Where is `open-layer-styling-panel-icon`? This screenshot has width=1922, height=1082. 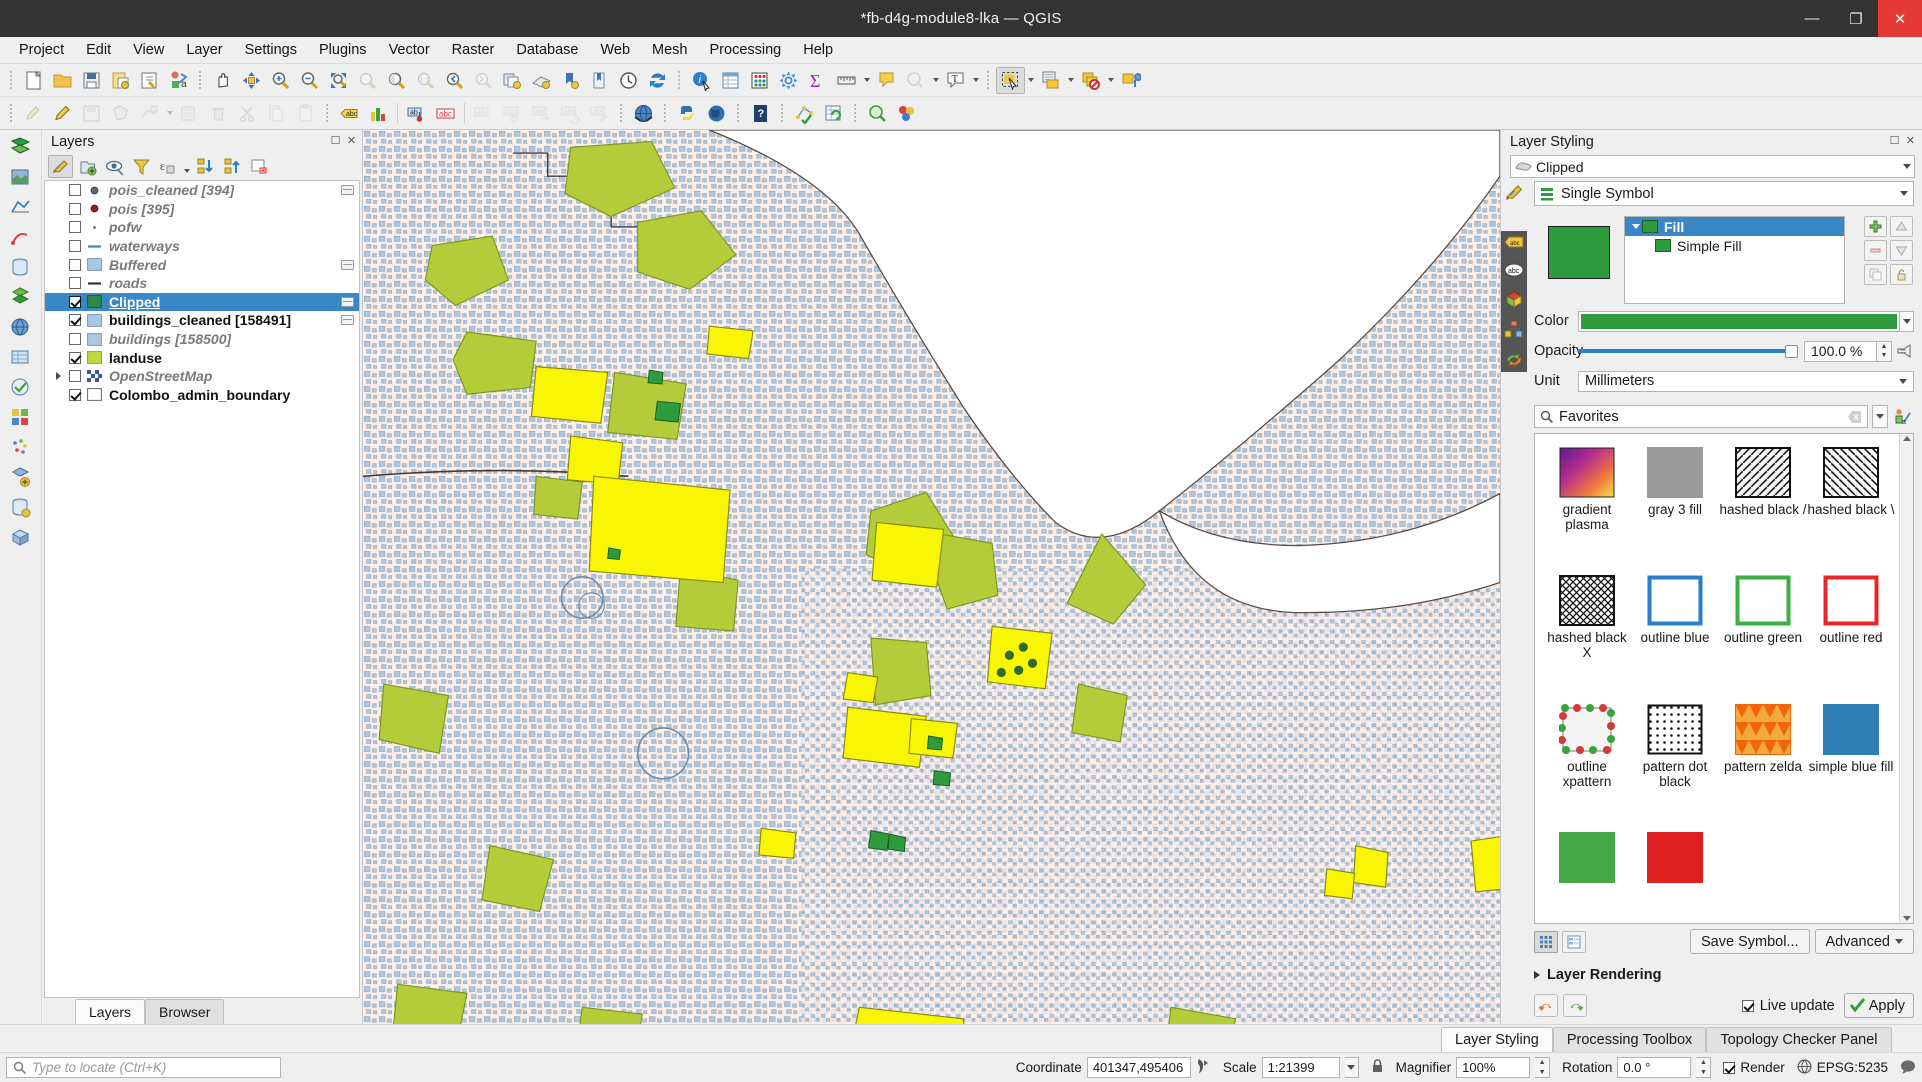
open-layer-styling-panel-icon is located at coordinates (60, 166).